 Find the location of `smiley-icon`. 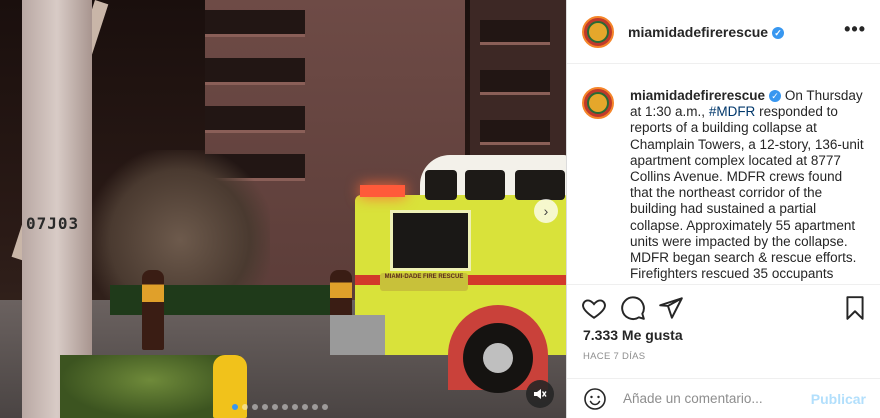

smiley-icon is located at coordinates (595, 399).